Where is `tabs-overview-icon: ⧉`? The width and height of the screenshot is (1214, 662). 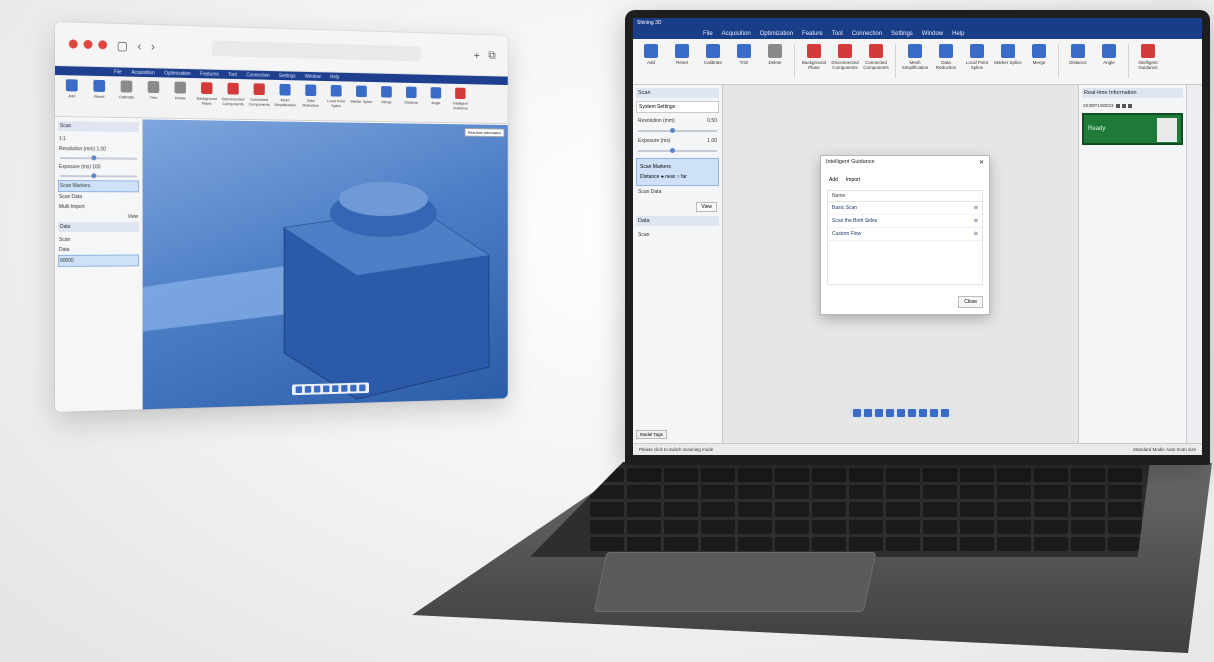
tabs-overview-icon: ⧉ is located at coordinates (491, 55).